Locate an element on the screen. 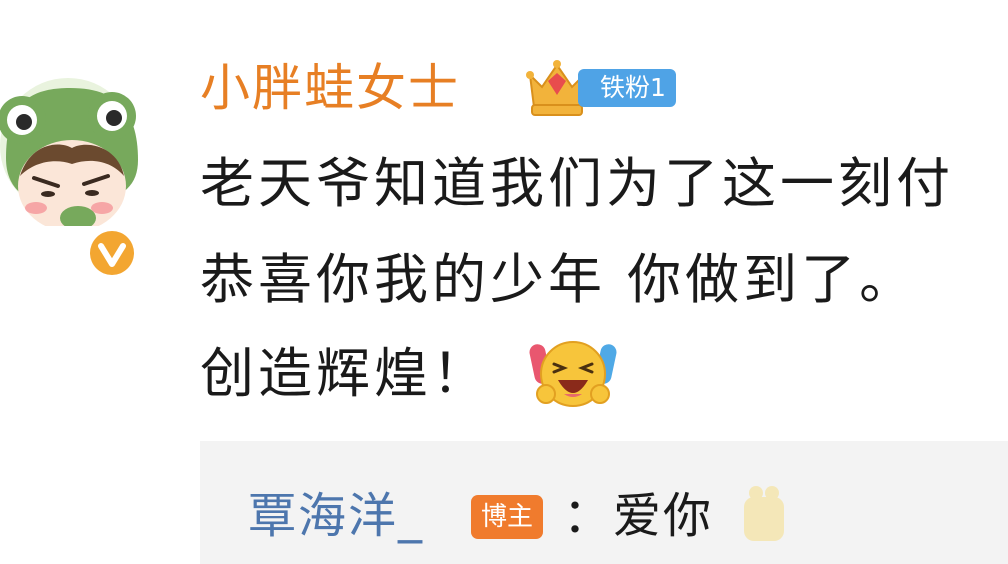 The image size is (1008, 564). partial-emoji-icon is located at coordinates (764, 513).